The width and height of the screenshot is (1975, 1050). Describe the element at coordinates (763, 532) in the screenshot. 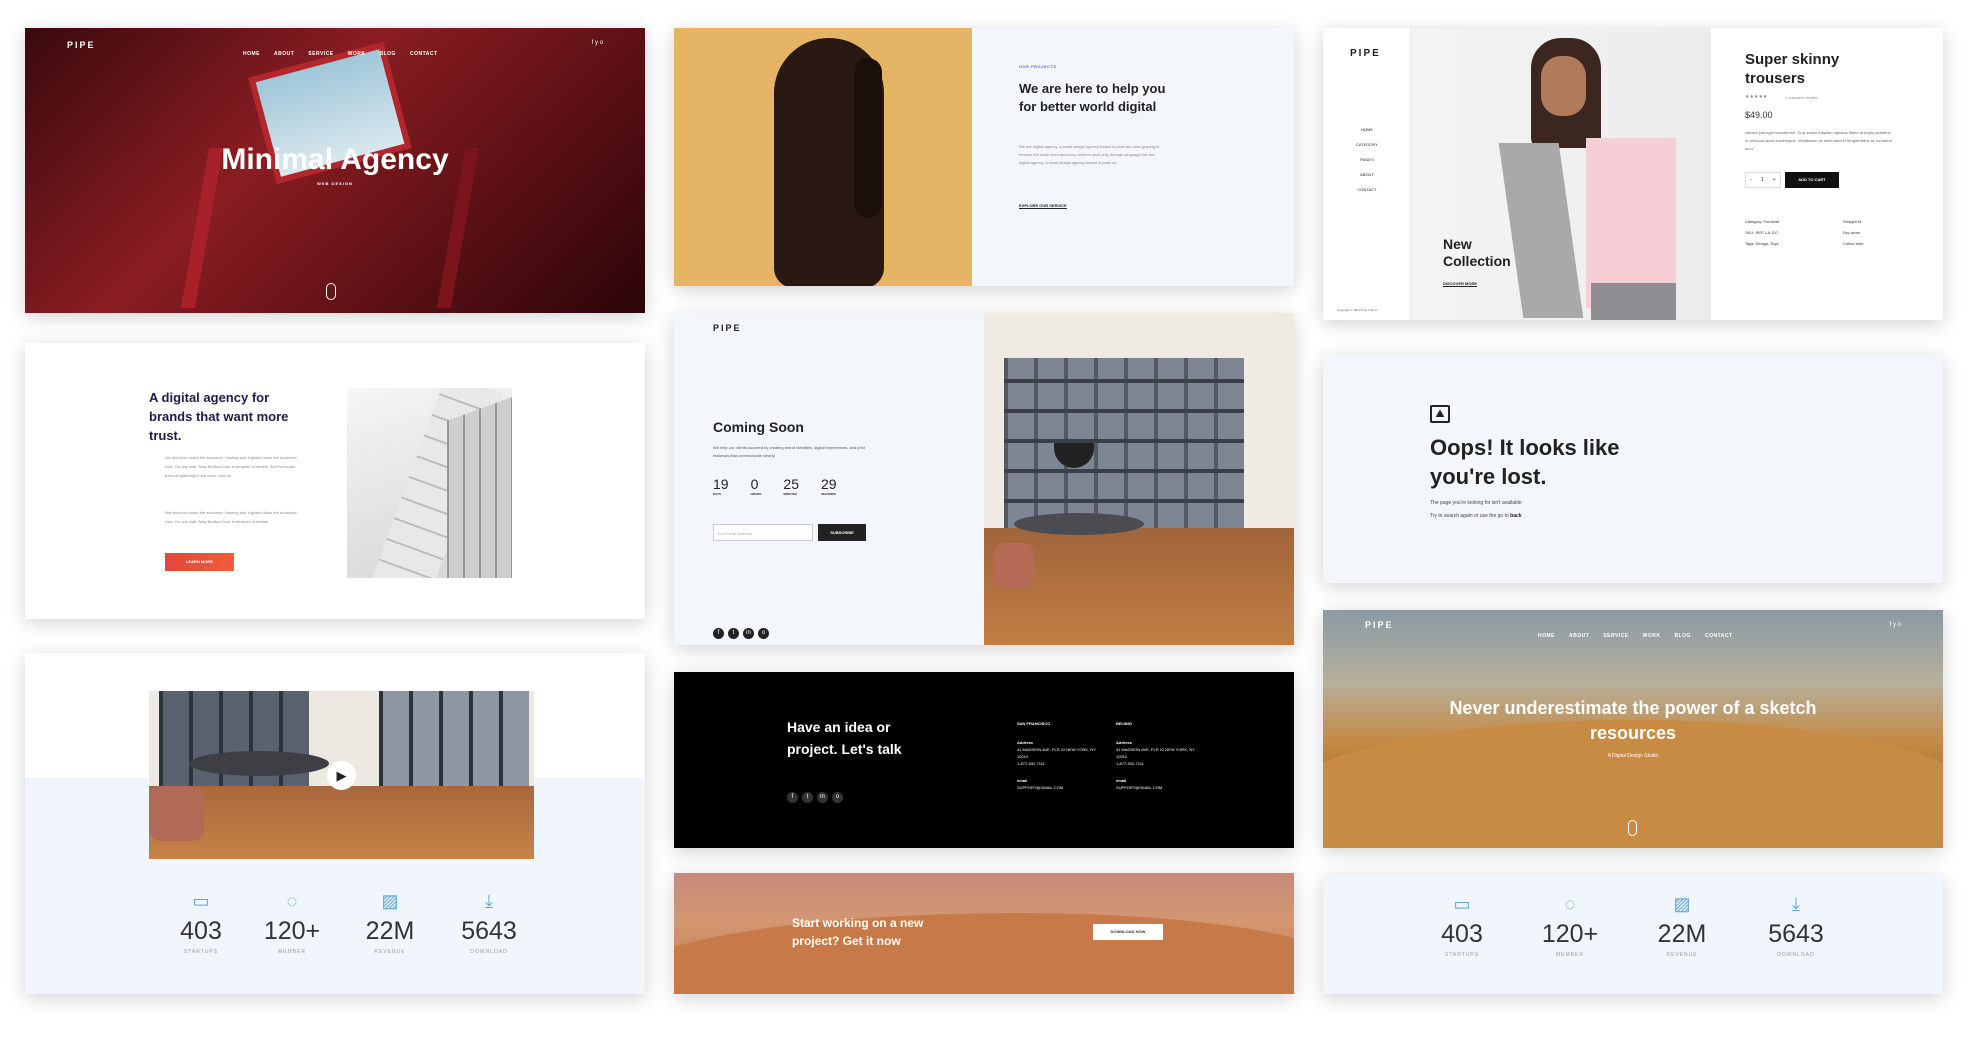

I see `email-input: Your Email Address` at that location.